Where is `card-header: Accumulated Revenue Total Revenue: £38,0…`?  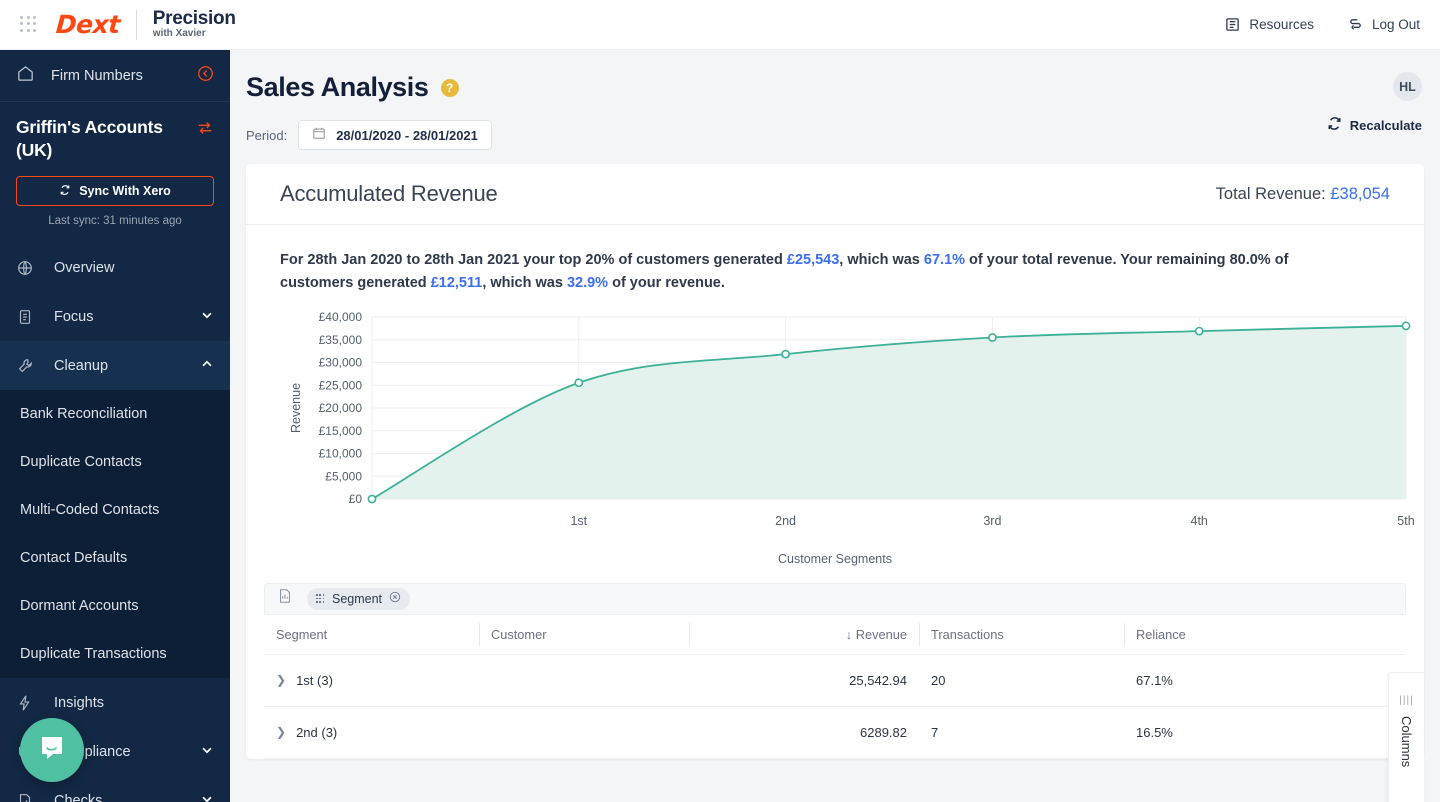 card-header: Accumulated Revenue Total Revenue: £38,0… is located at coordinates (835, 194).